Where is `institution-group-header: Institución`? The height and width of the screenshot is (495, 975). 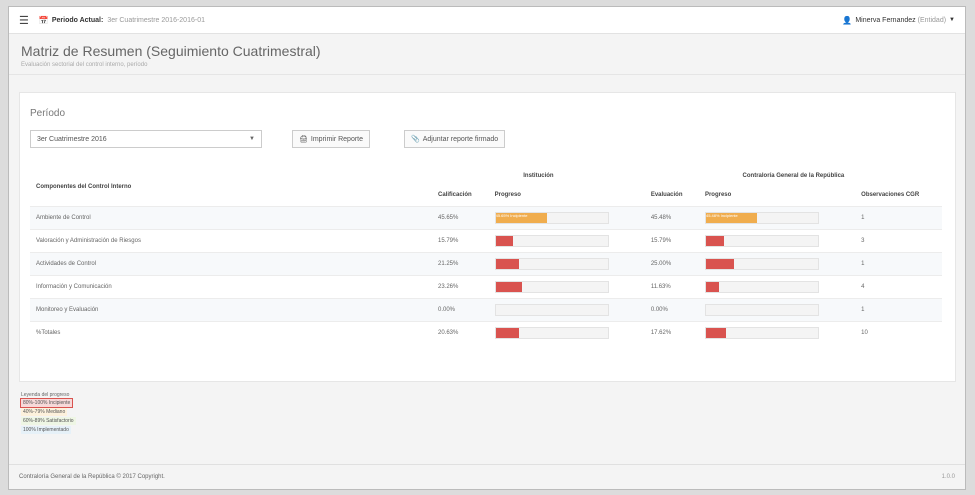
institution-group-header: Institución is located at coordinates (538, 176).